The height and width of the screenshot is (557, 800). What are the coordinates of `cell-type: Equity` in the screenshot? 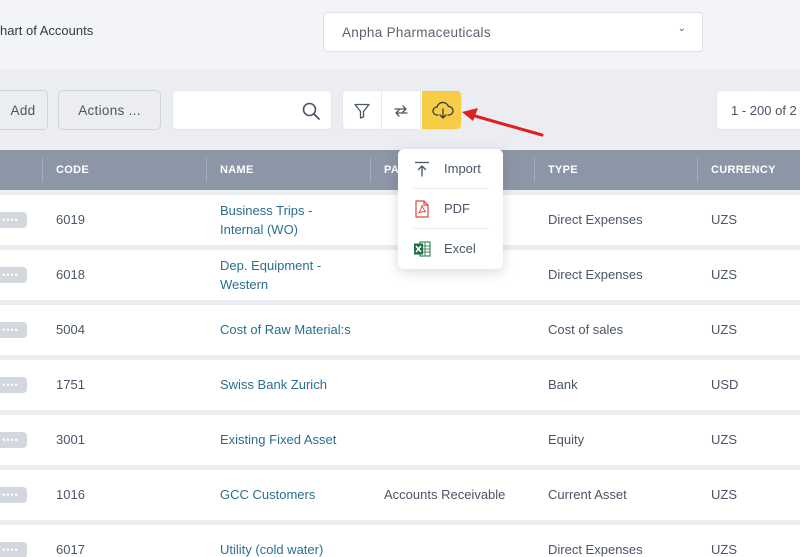 It's located at (566, 439).